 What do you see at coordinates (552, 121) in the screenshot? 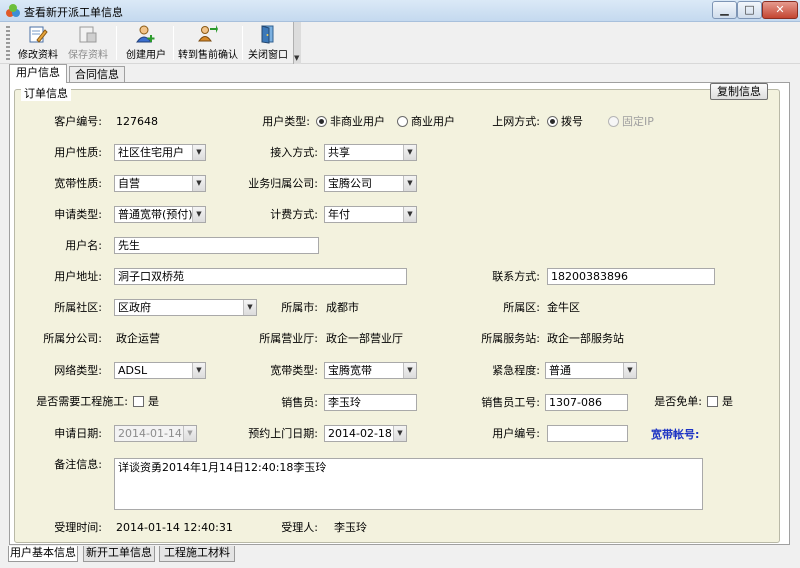
I see `access-dialup-radio` at bounding box center [552, 121].